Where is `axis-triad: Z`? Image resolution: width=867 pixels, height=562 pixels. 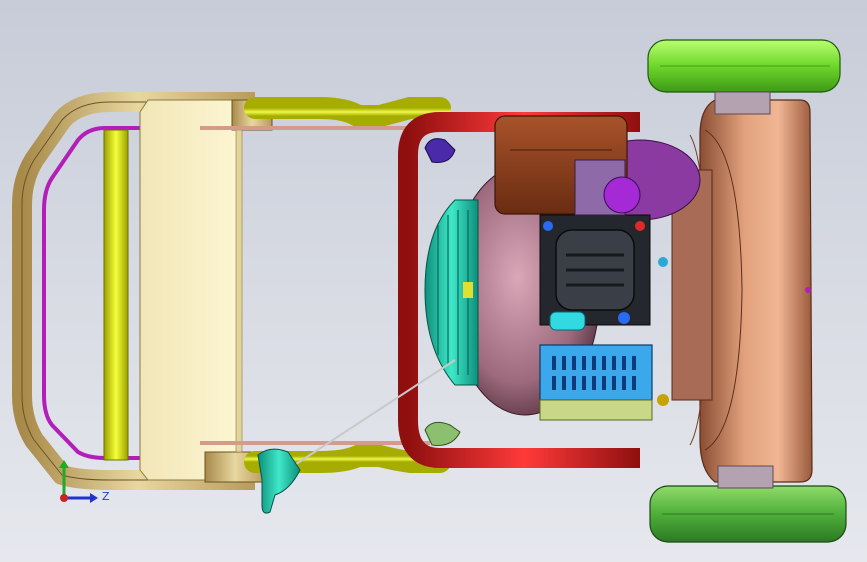 axis-triad: Z is located at coordinates (85, 485).